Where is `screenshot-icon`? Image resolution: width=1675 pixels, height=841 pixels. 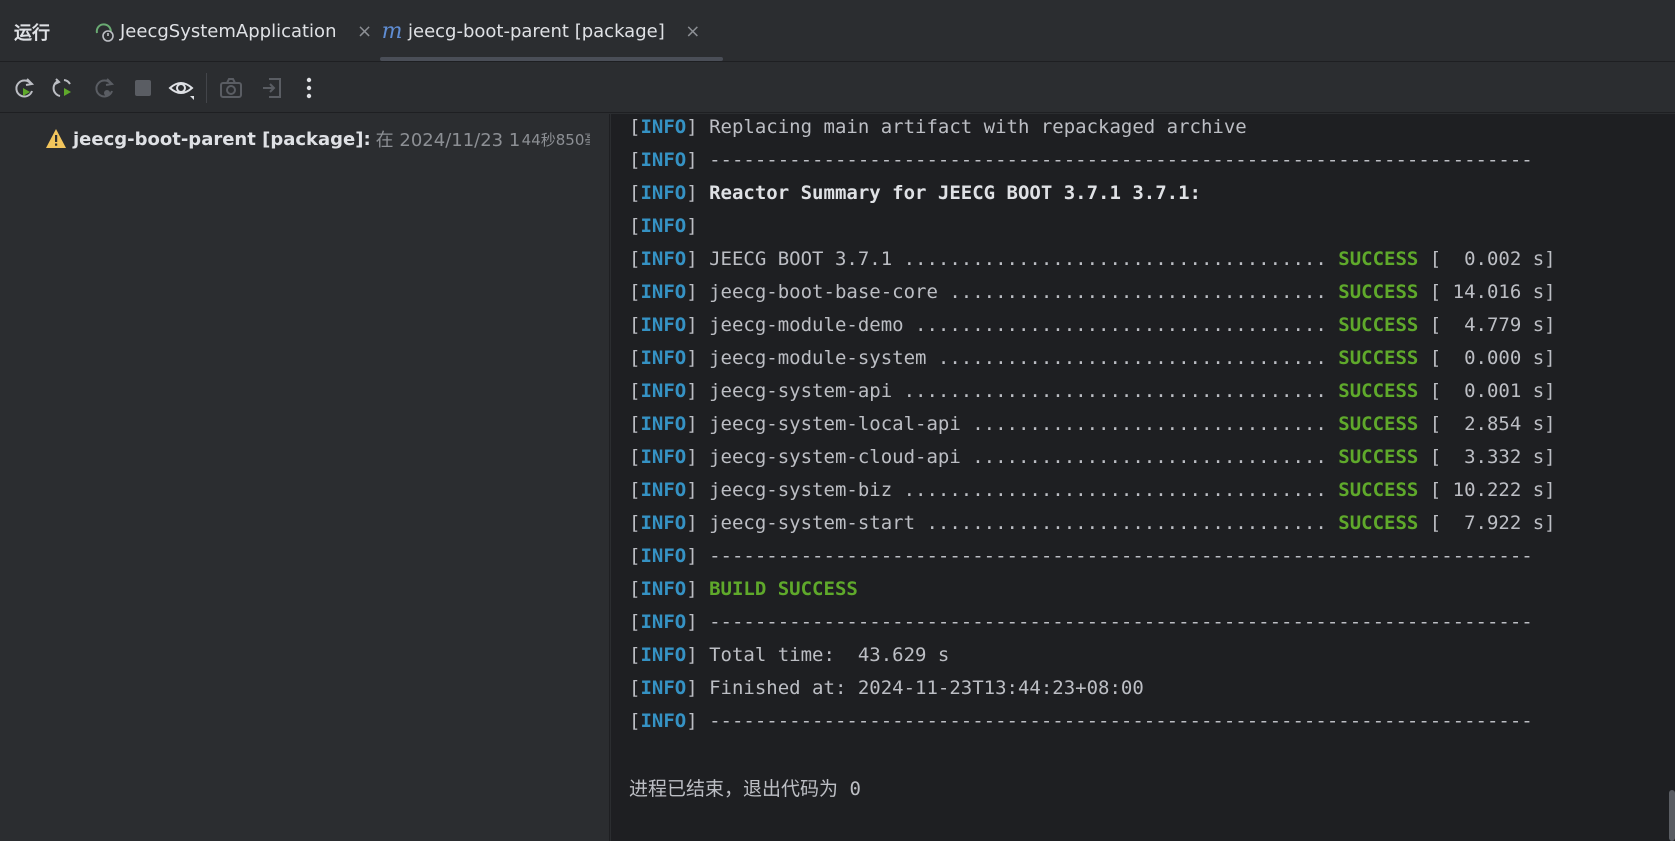
screenshot-icon is located at coordinates (231, 88).